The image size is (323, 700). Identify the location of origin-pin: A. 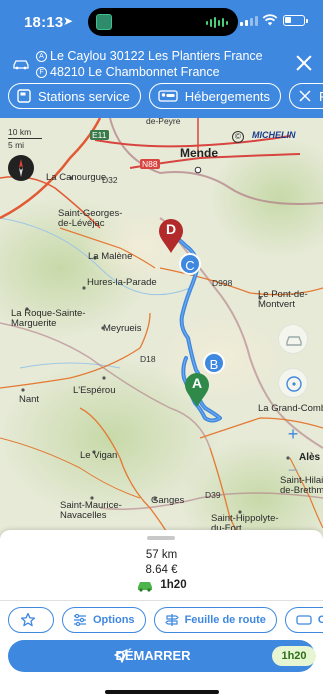
(197, 390).